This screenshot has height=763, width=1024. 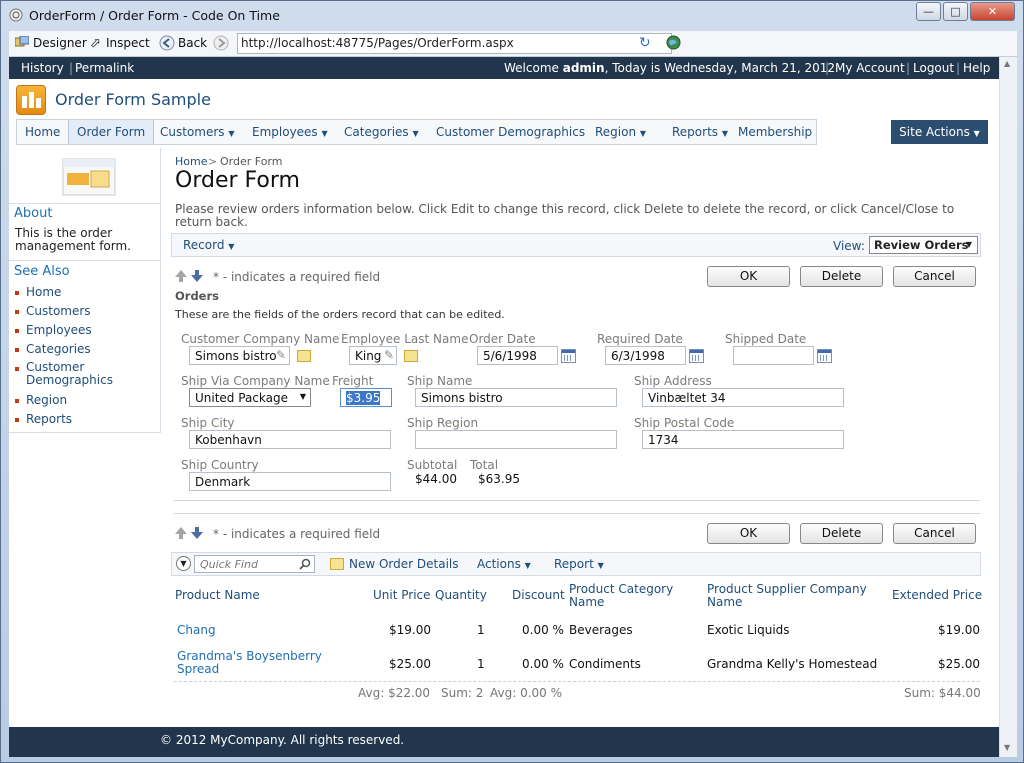 What do you see at coordinates (217, 595) in the screenshot?
I see `column-product-name: Product Name` at bounding box center [217, 595].